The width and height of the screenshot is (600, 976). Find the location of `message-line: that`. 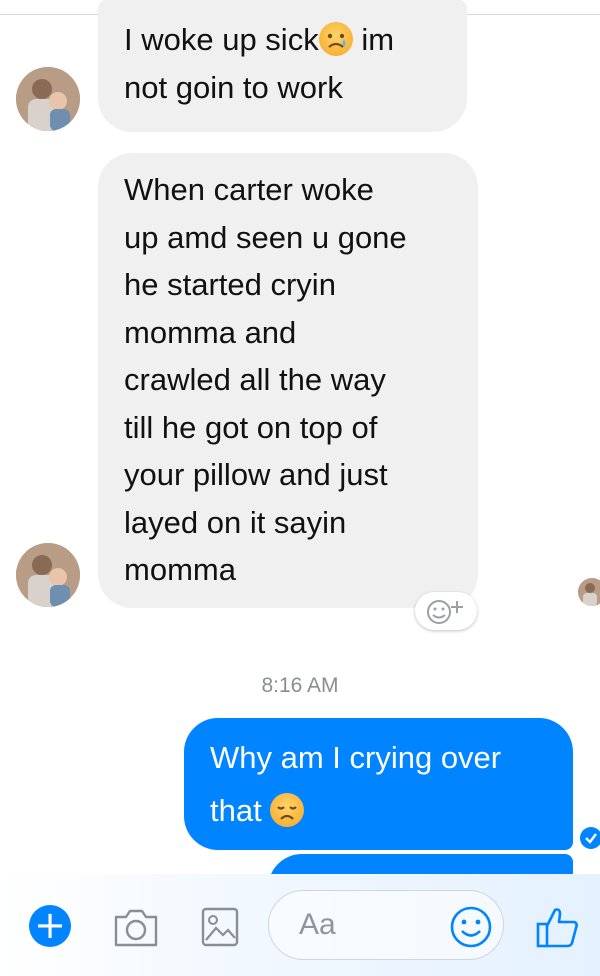

message-line: that is located at coordinates (378, 810).